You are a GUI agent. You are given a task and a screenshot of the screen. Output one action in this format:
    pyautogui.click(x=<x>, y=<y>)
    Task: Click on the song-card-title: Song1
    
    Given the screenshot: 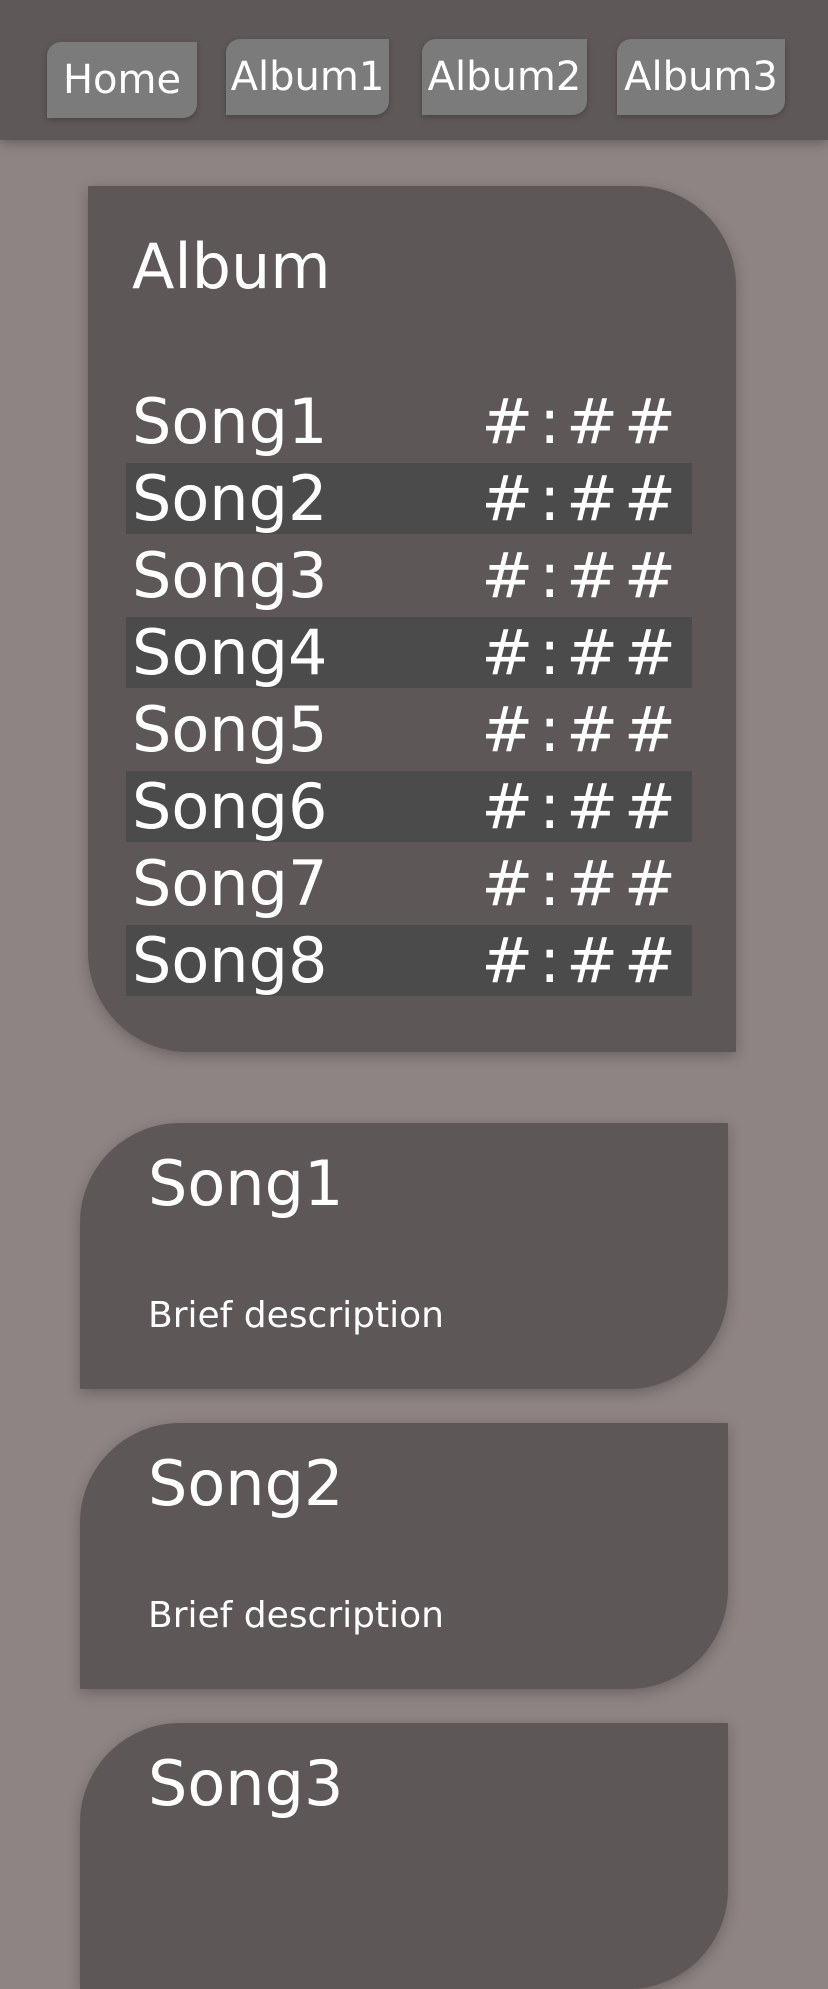 What is the action you would take?
    pyautogui.click(x=246, y=1183)
    